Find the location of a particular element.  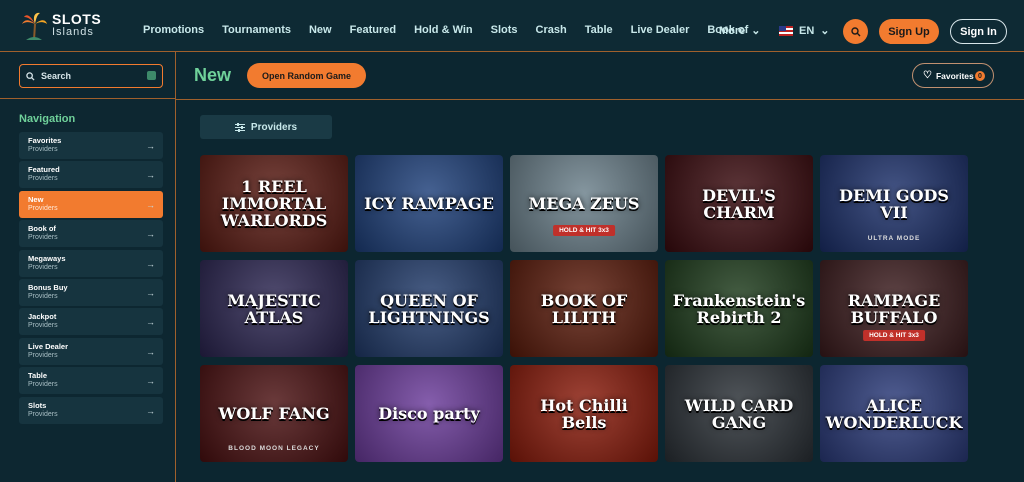

game-tile: 1 REEL IMMORTAL WARLORDS is located at coordinates (274, 203).